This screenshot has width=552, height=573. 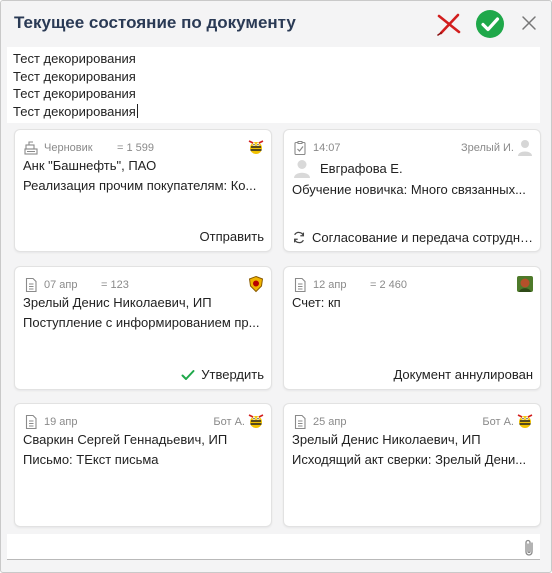 I want to click on green-check-circle-icon, so click(x=490, y=24).